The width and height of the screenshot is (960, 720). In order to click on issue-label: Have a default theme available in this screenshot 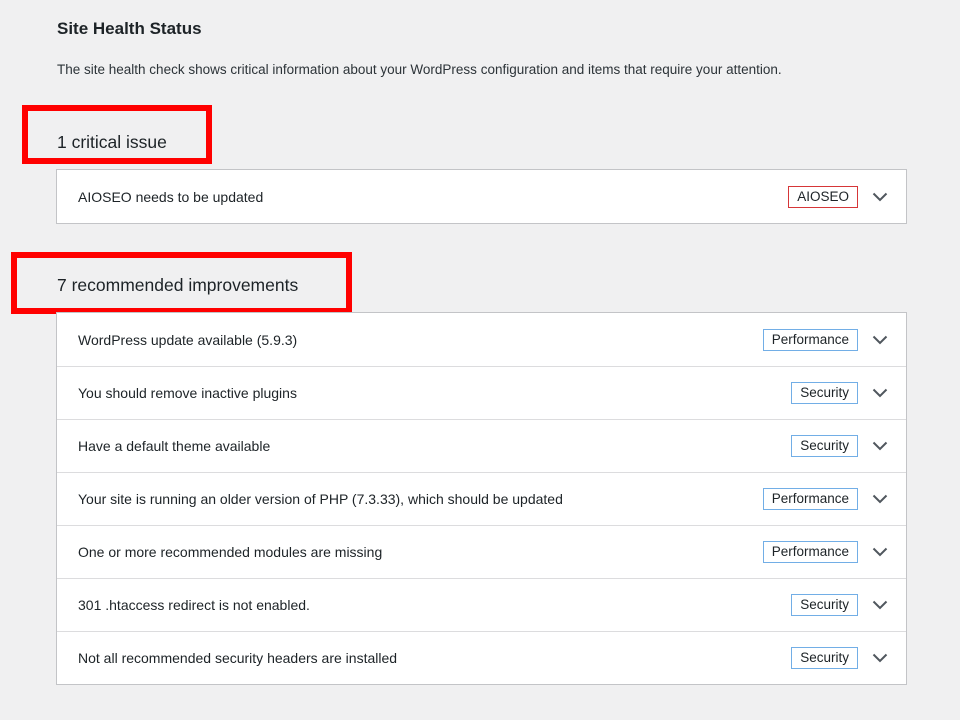, I will do `click(174, 446)`.